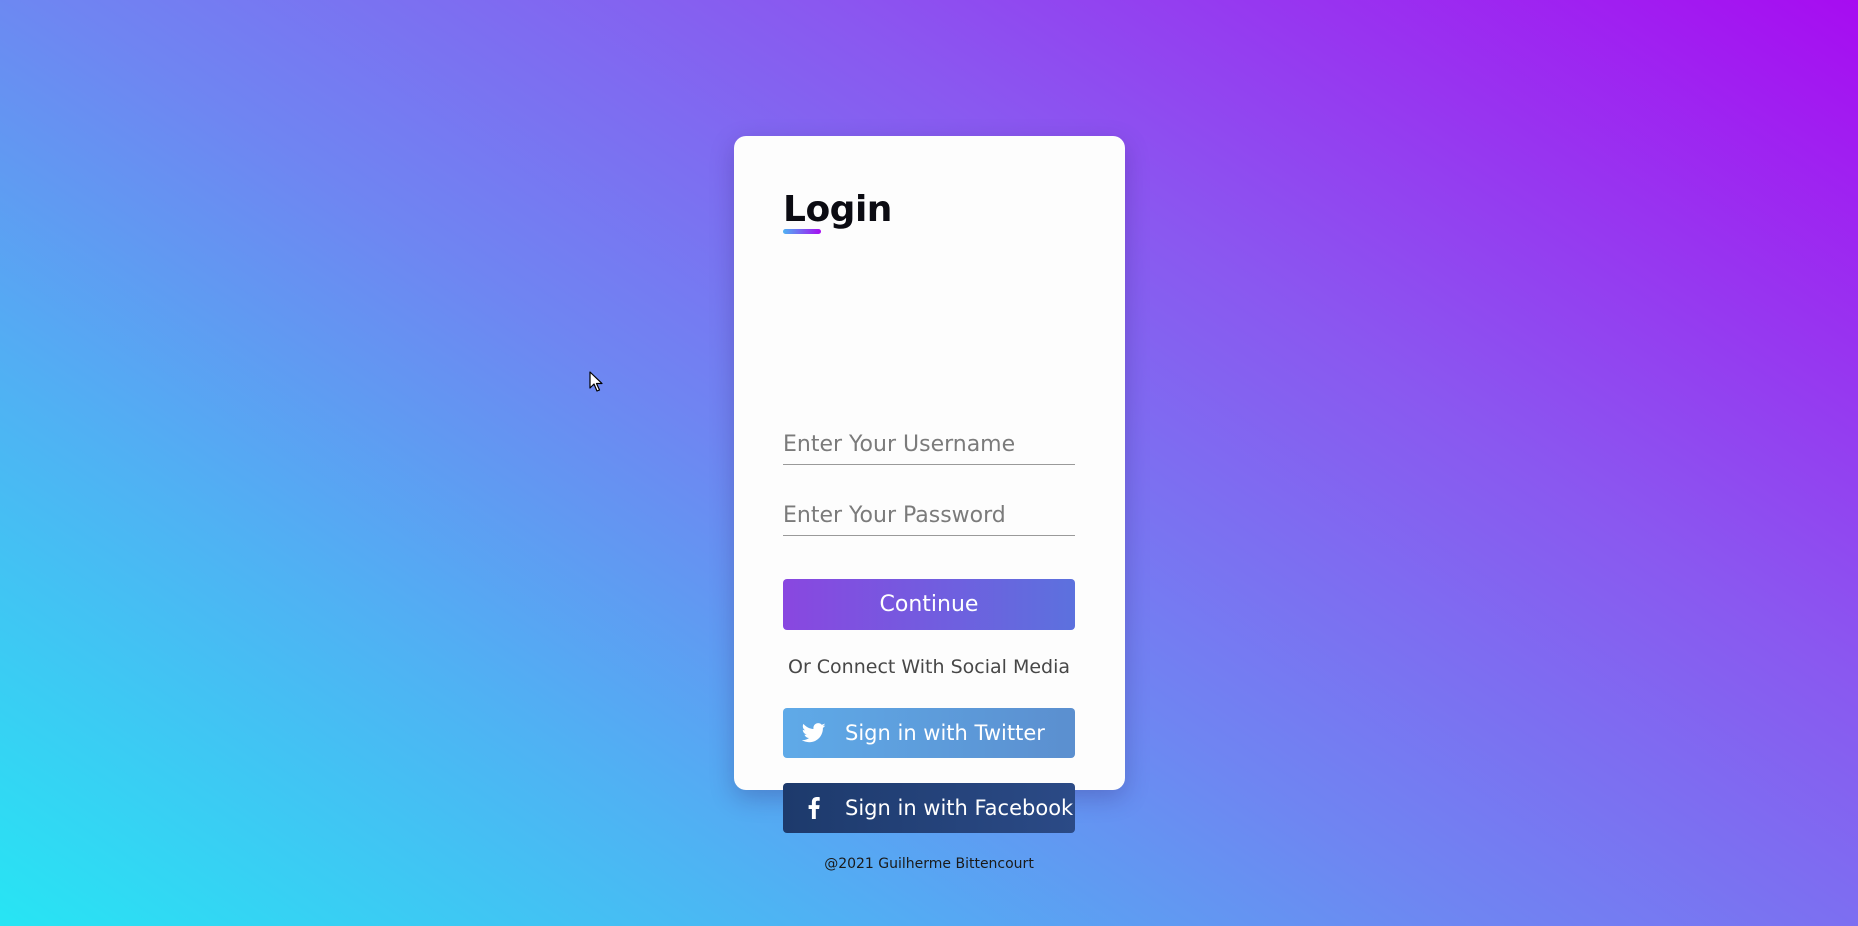 This screenshot has height=926, width=1858. What do you see at coordinates (929, 604) in the screenshot?
I see `continue-button: Continue` at bounding box center [929, 604].